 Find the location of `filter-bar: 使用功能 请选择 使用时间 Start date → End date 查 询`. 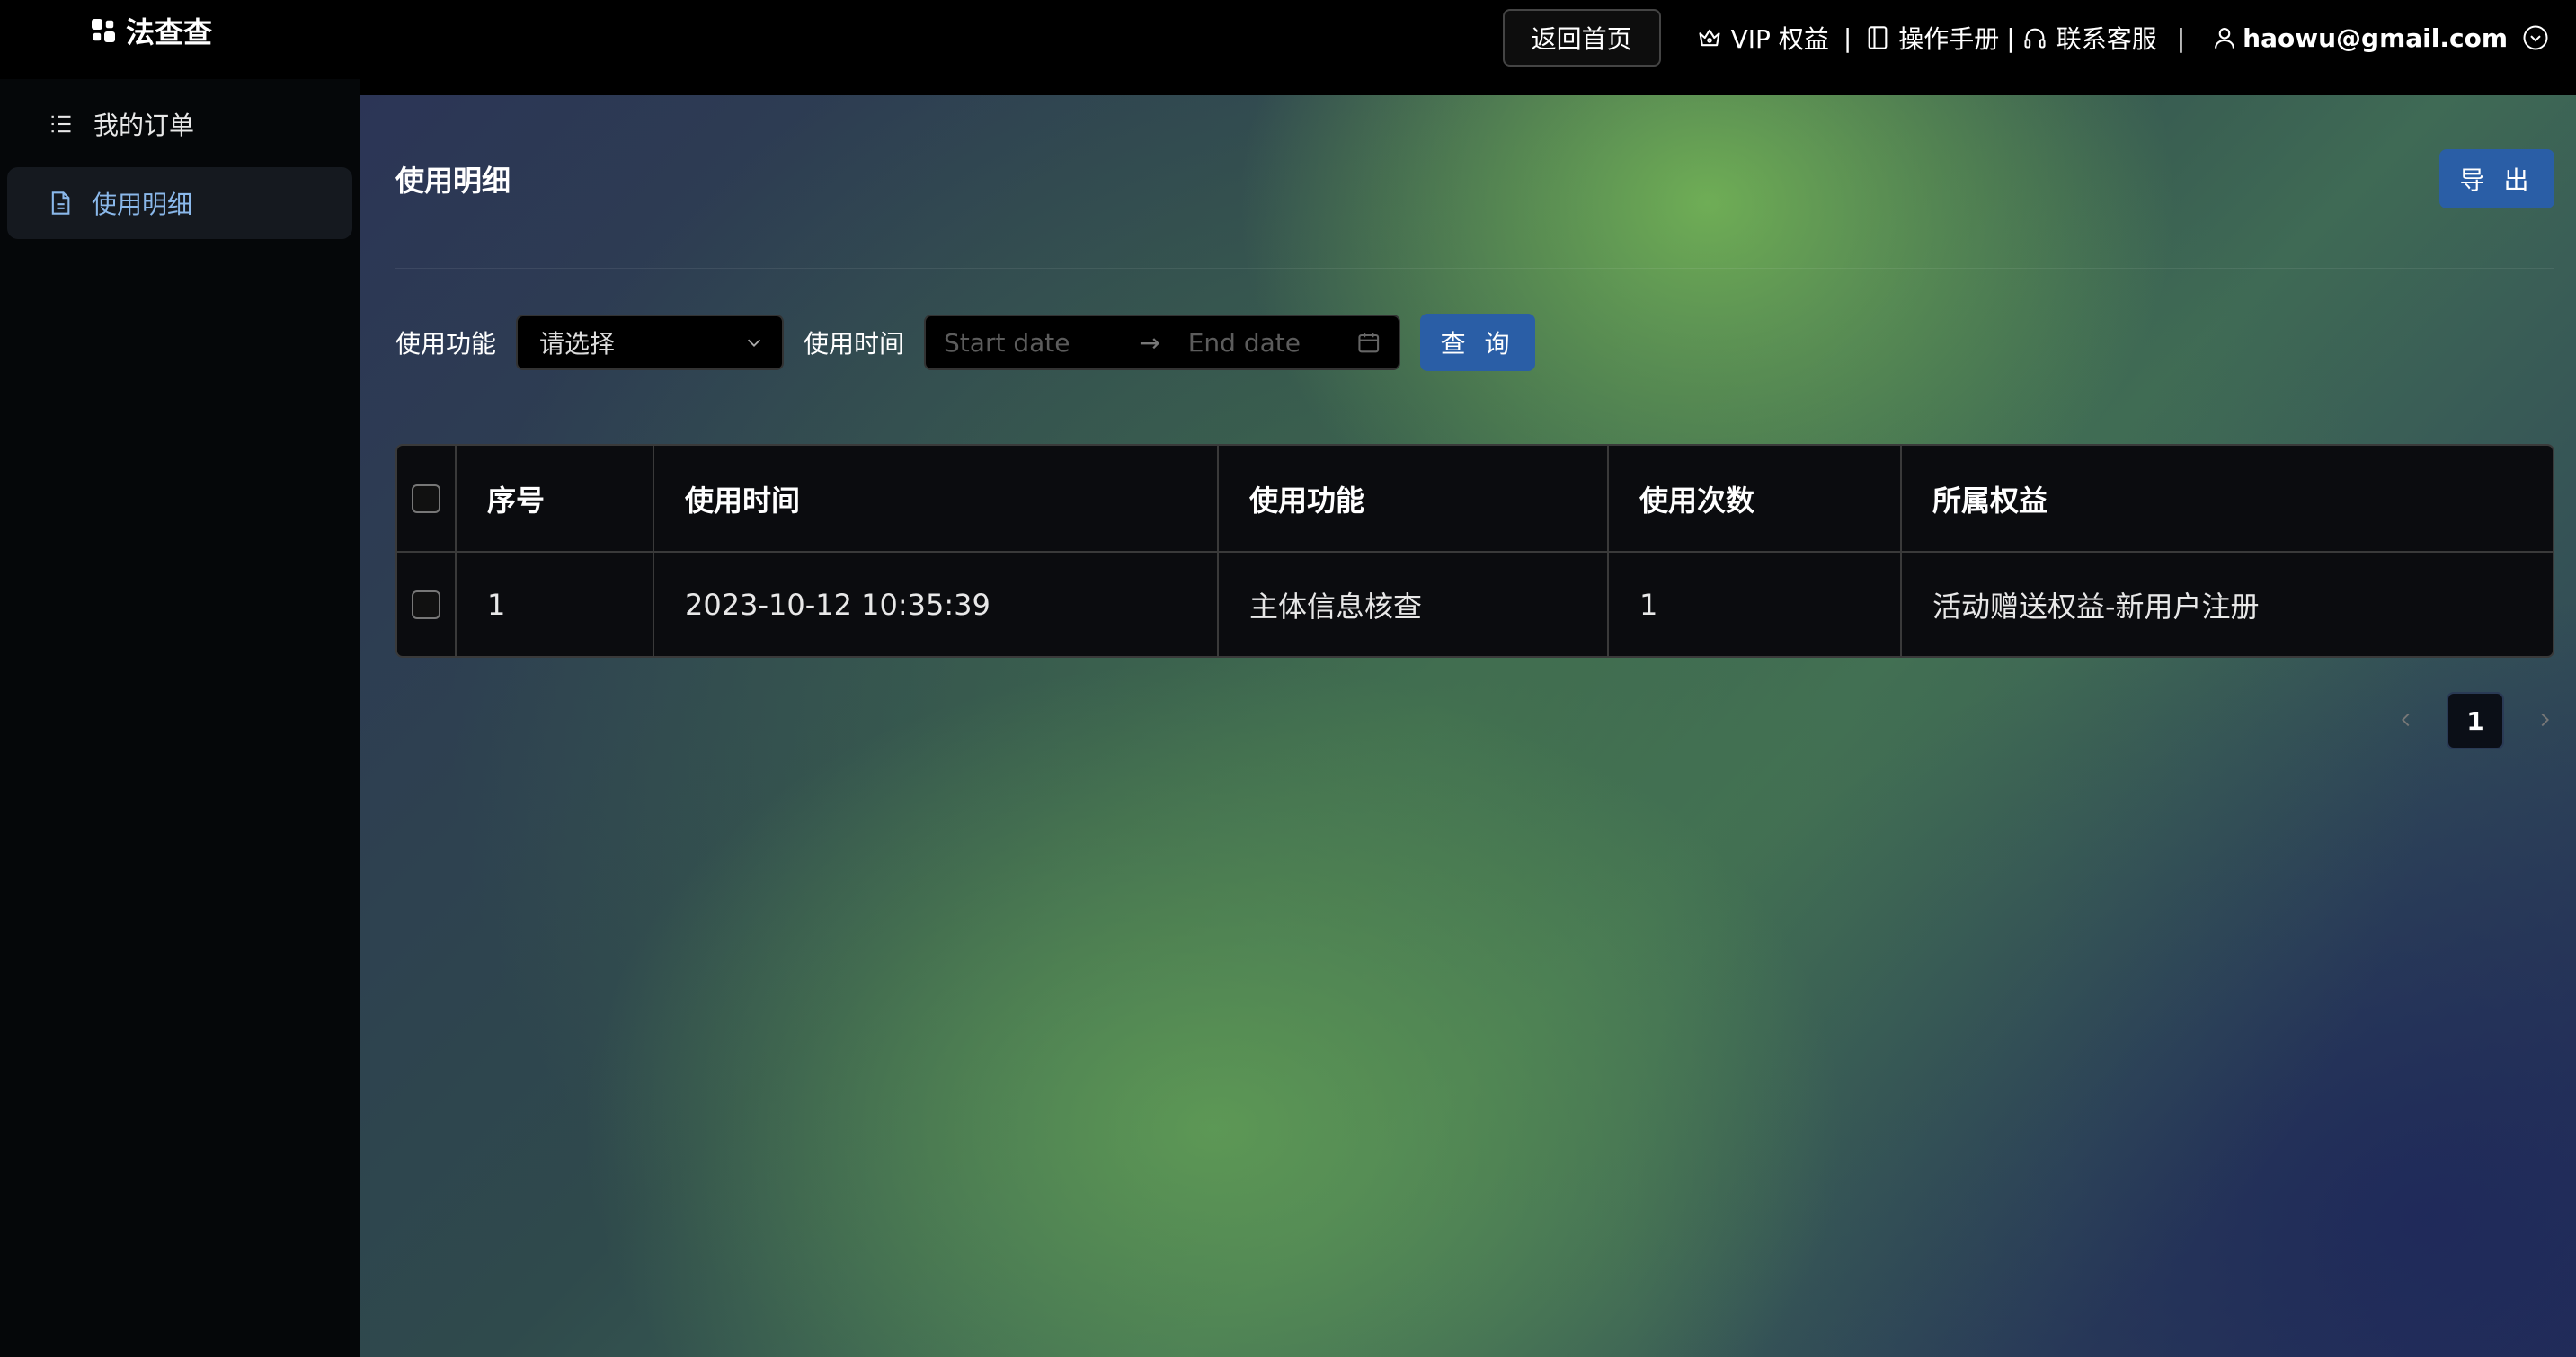

filter-bar: 使用功能 请选择 使用时间 Start date → End date 查 询 is located at coordinates (965, 342).